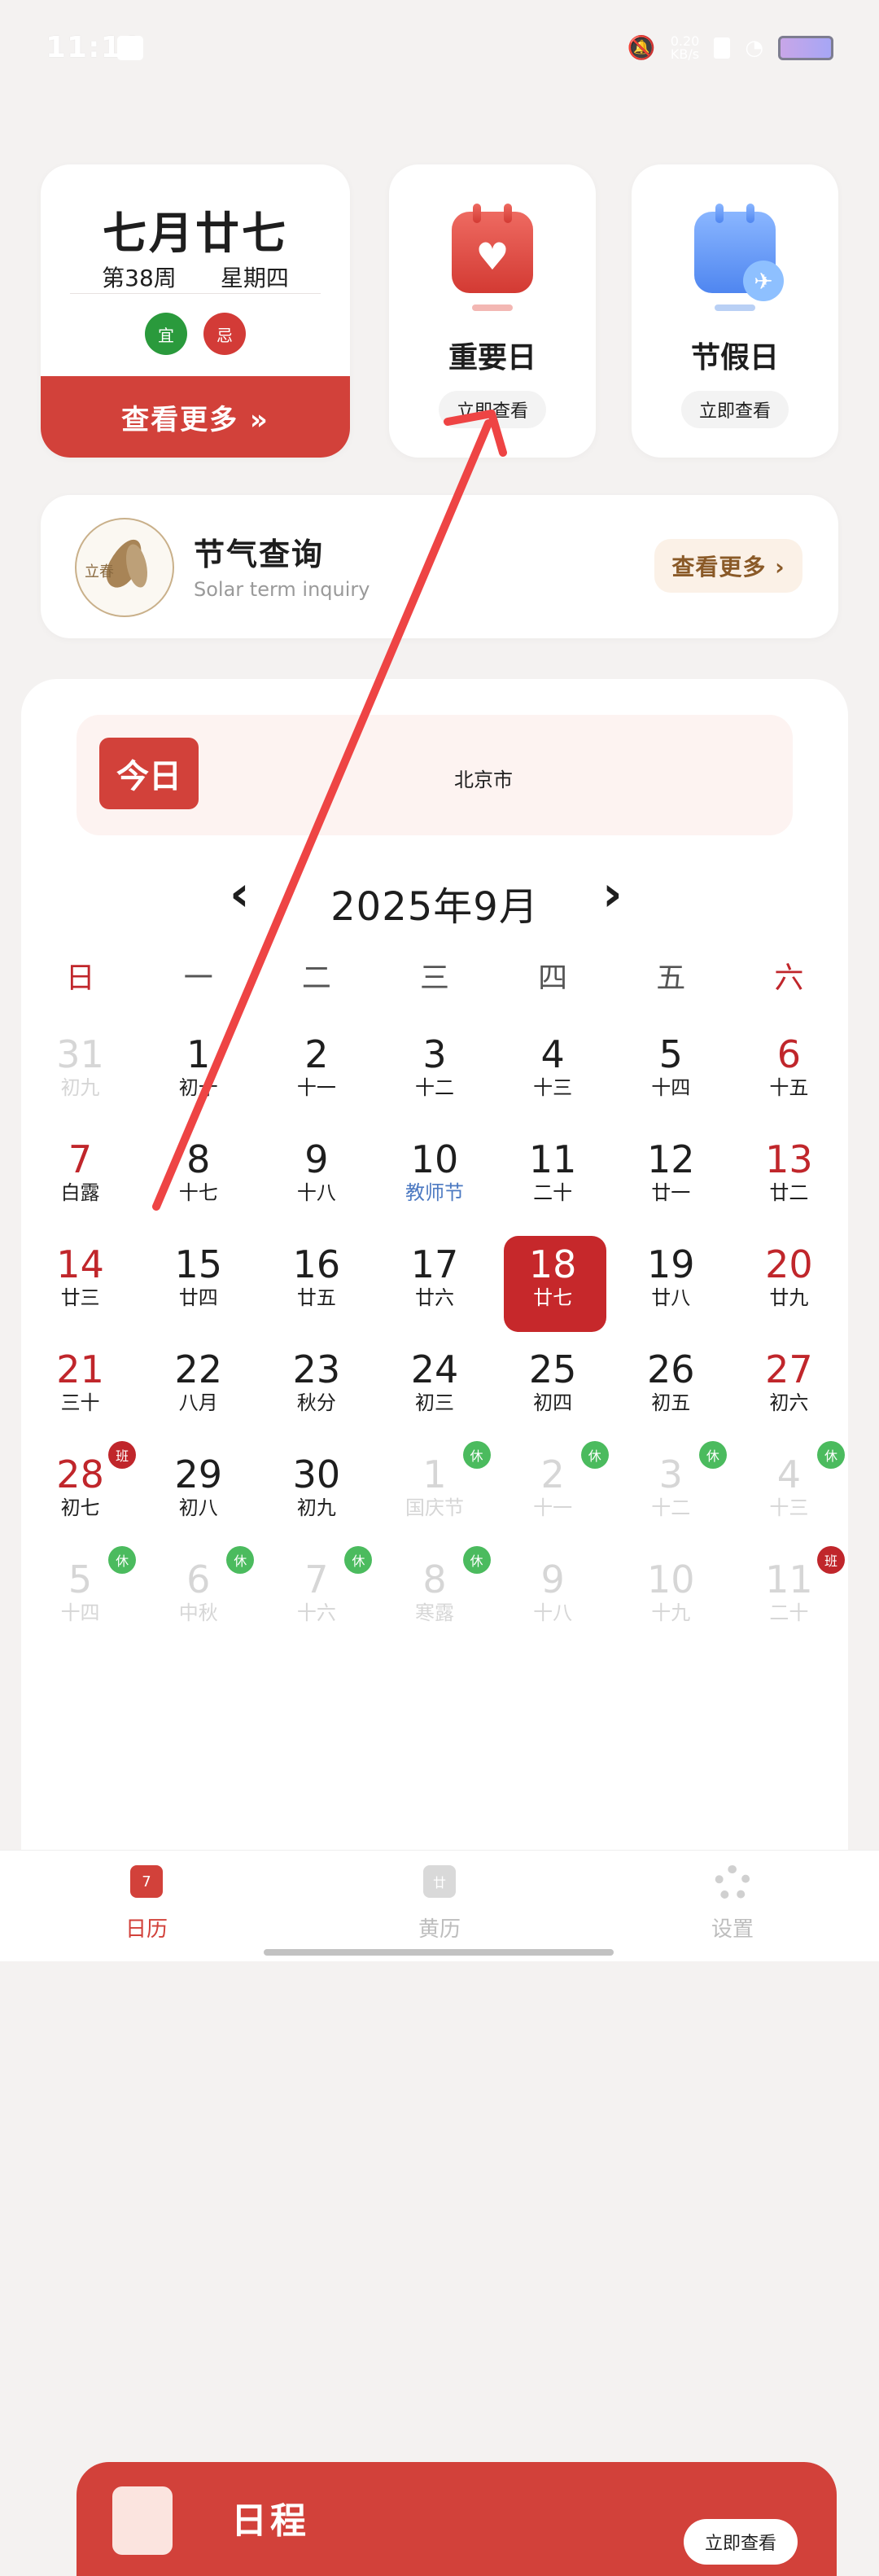 The width and height of the screenshot is (879, 2576). What do you see at coordinates (553, 1507) in the screenshot?
I see `lunar-day: 十一` at bounding box center [553, 1507].